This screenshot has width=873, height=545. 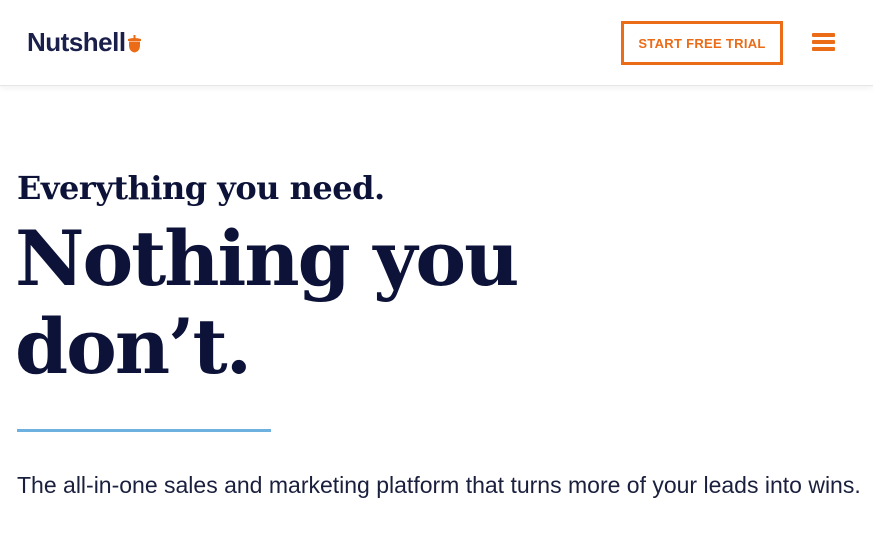 What do you see at coordinates (144, 430) in the screenshot?
I see `hero-divider` at bounding box center [144, 430].